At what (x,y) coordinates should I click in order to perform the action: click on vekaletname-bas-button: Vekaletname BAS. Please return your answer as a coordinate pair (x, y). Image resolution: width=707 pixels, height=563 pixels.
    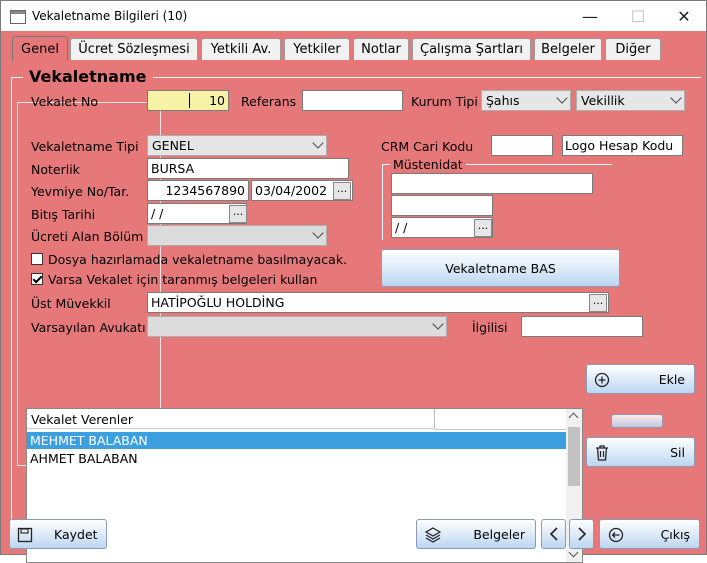
    Looking at the image, I should click on (500, 268).